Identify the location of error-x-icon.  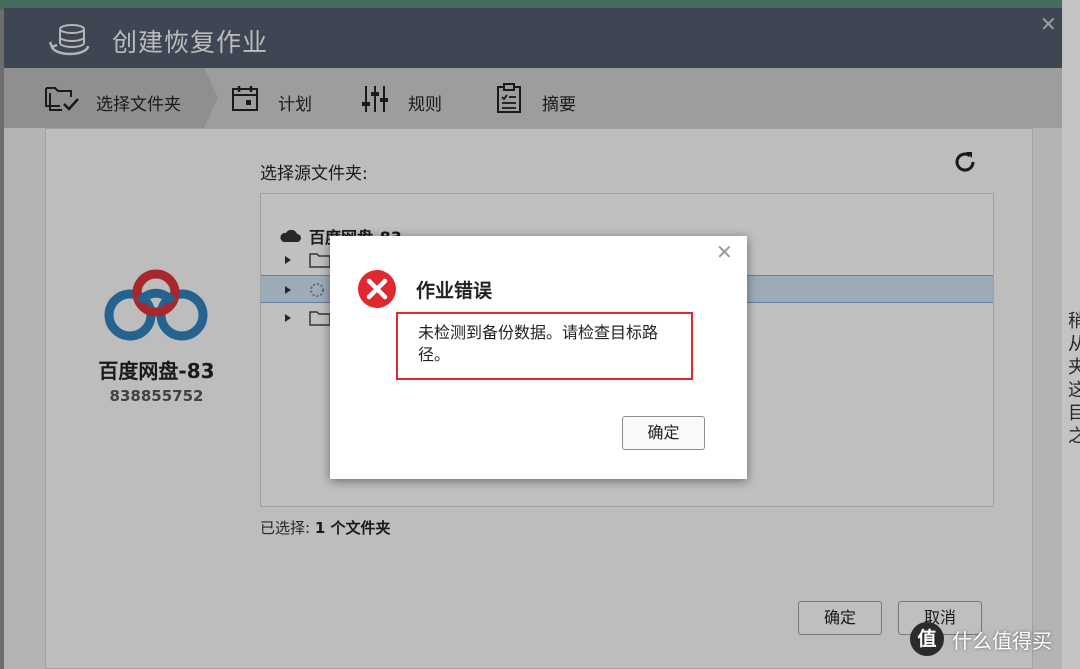
(377, 289).